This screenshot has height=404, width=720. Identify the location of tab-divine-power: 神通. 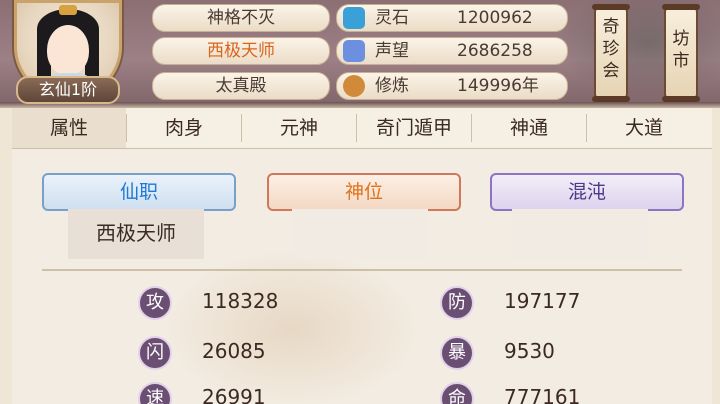
(529, 128).